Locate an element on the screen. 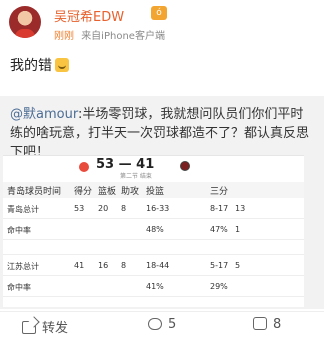  col-header-points: 得分 is located at coordinates (83, 192).